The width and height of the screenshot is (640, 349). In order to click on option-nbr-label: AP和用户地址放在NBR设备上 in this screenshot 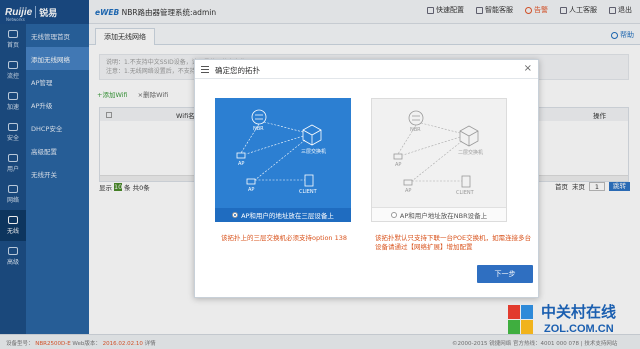, I will do `click(443, 215)`.